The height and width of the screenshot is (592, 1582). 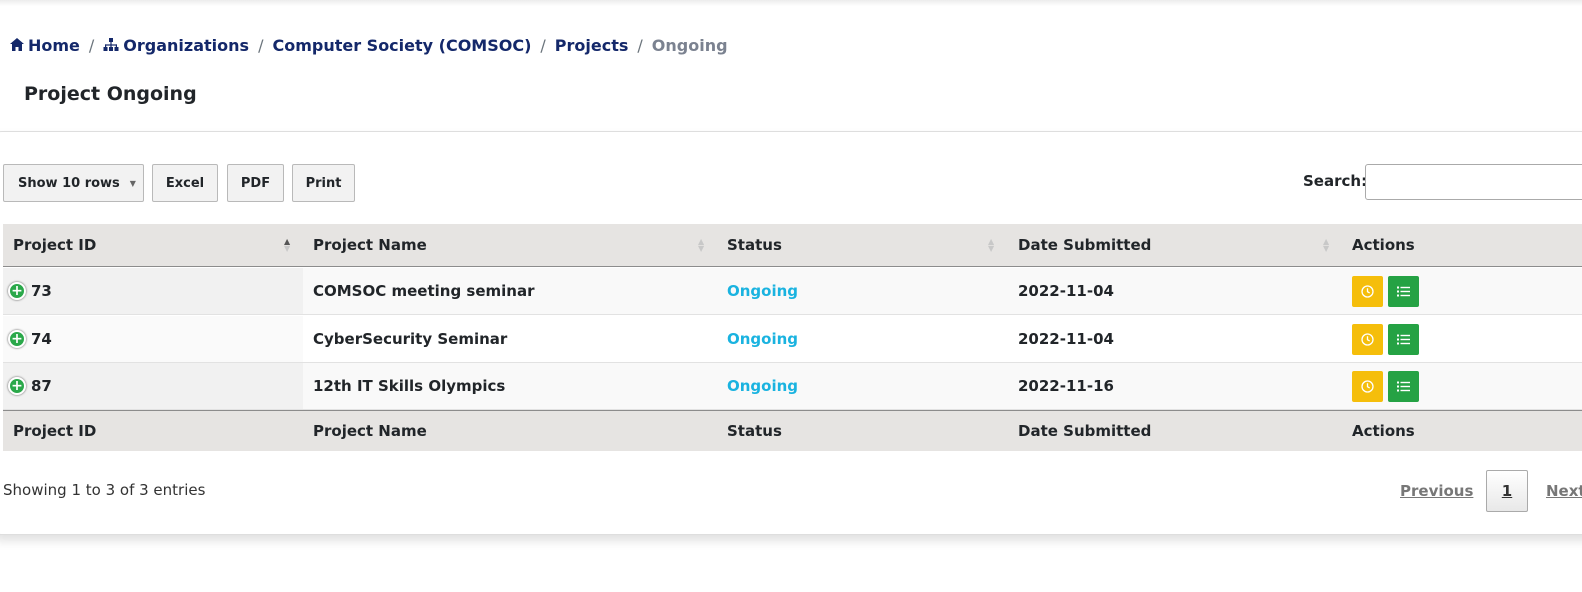 What do you see at coordinates (370, 245) in the screenshot?
I see `column-header-project-name: Project Name` at bounding box center [370, 245].